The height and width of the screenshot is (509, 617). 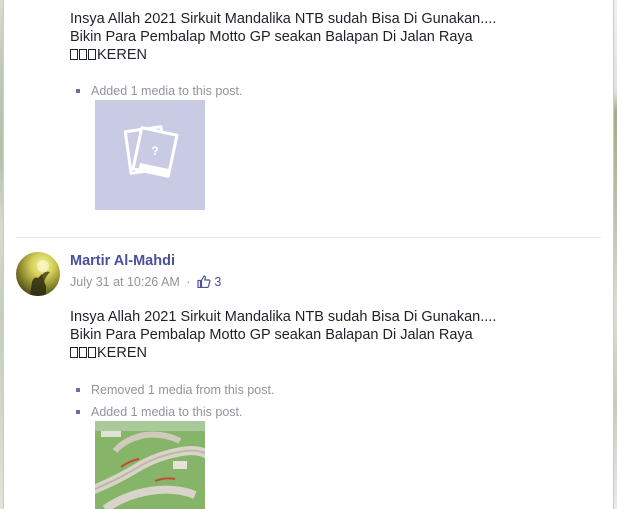 What do you see at coordinates (183, 390) in the screenshot?
I see `log-item-text: Removed 1 media from this post.` at bounding box center [183, 390].